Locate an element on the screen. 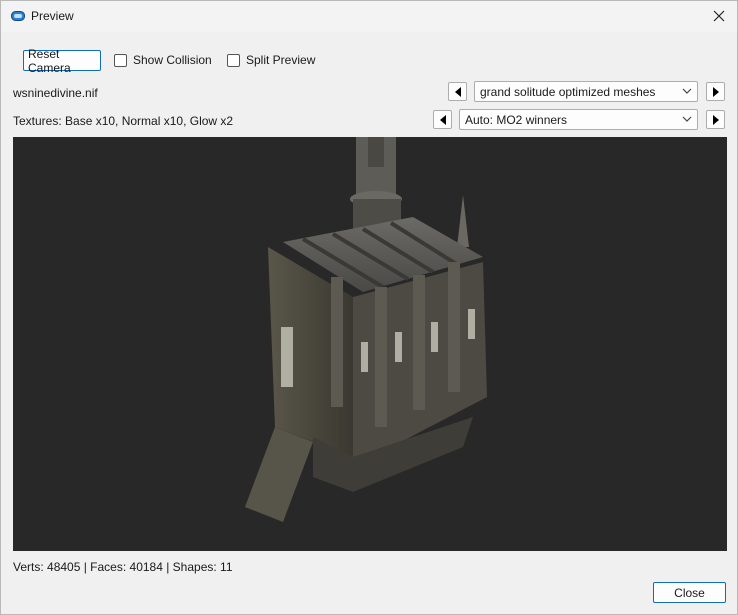  show-collision-box is located at coordinates (120, 60).